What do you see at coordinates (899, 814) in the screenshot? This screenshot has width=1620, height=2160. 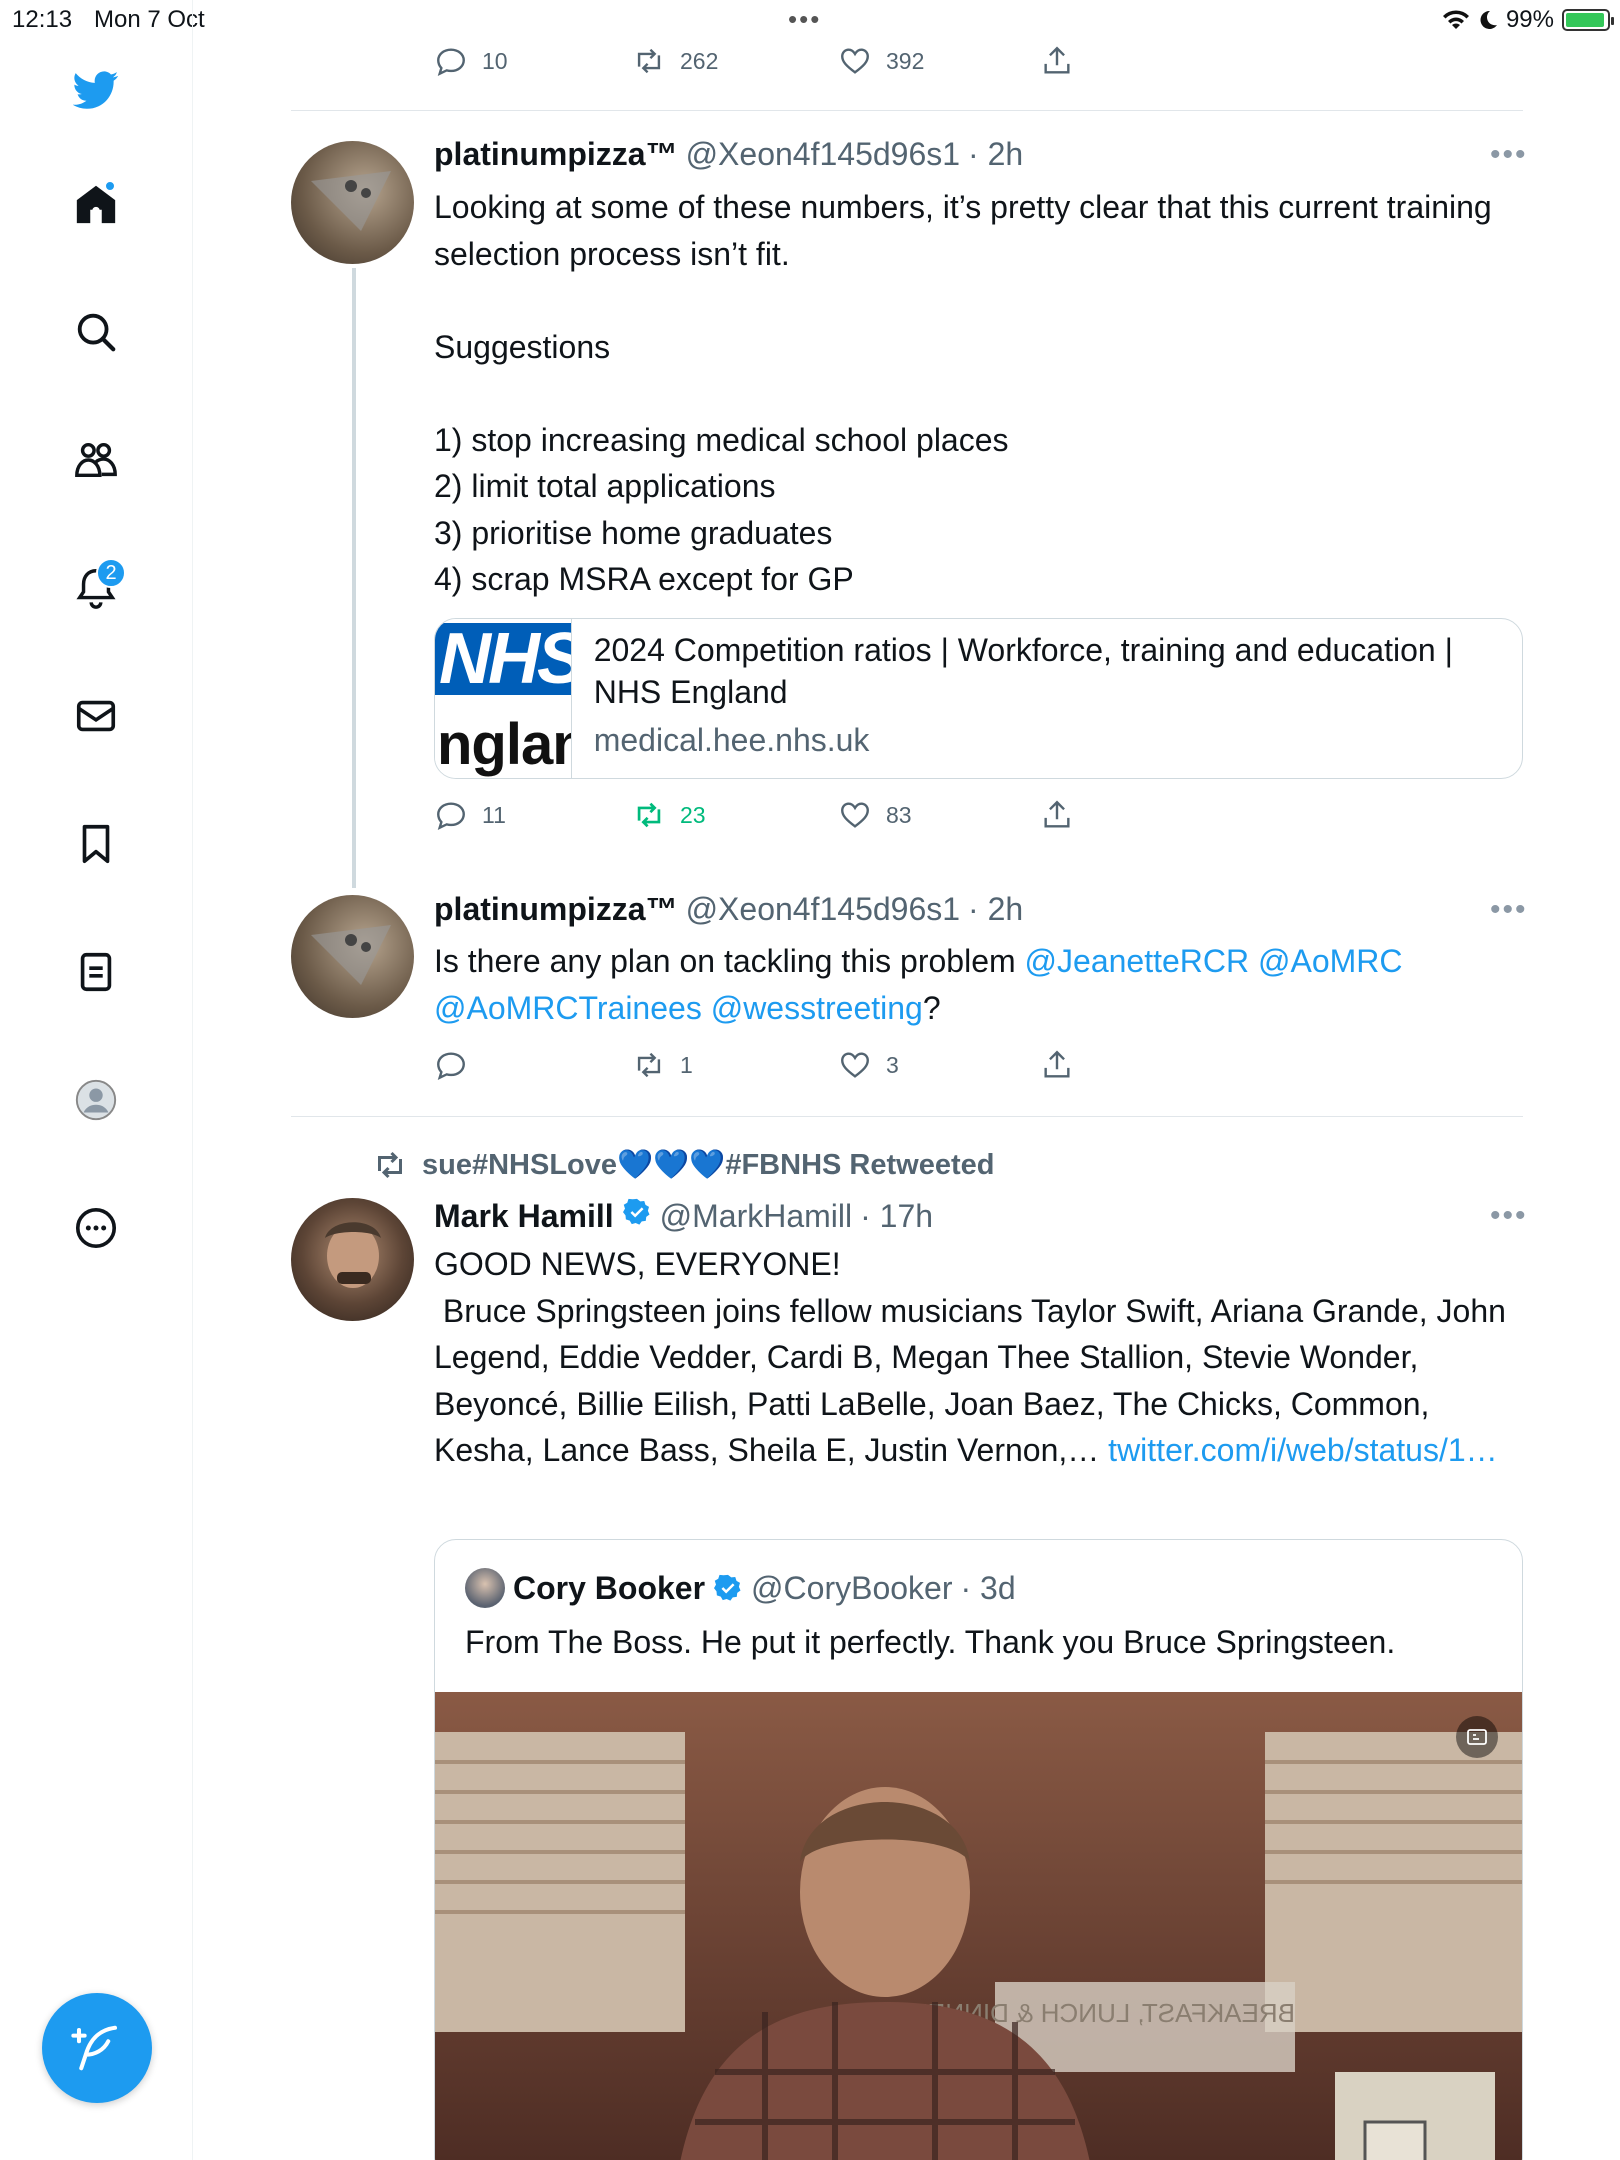 I see `like-count: 83` at bounding box center [899, 814].